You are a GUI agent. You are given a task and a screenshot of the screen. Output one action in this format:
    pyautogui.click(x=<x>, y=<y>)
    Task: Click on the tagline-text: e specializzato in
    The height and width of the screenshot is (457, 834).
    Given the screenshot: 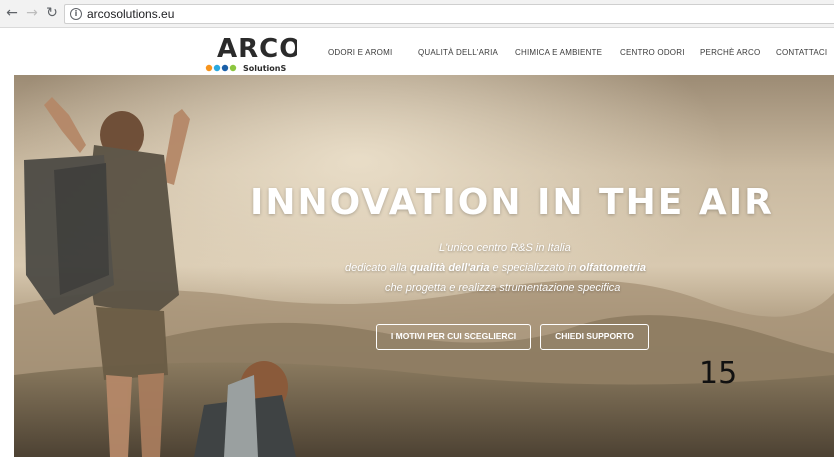 What is the action you would take?
    pyautogui.click(x=534, y=268)
    